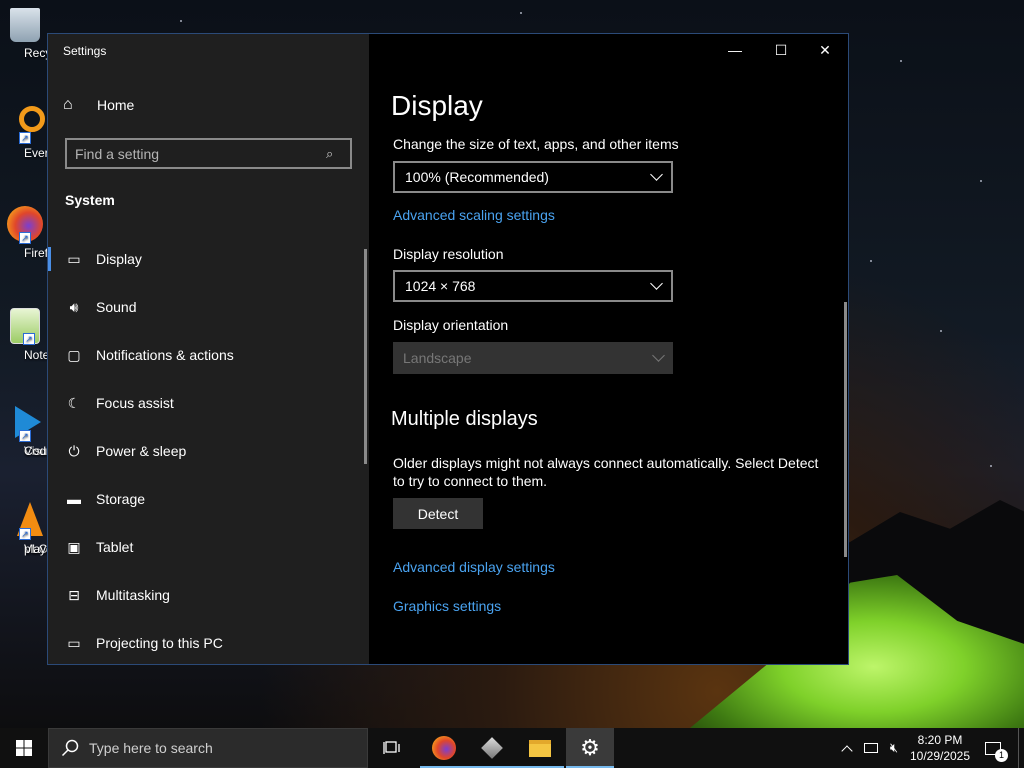 The height and width of the screenshot is (768, 1024). I want to click on taskbar-settings: ⚙, so click(590, 748).